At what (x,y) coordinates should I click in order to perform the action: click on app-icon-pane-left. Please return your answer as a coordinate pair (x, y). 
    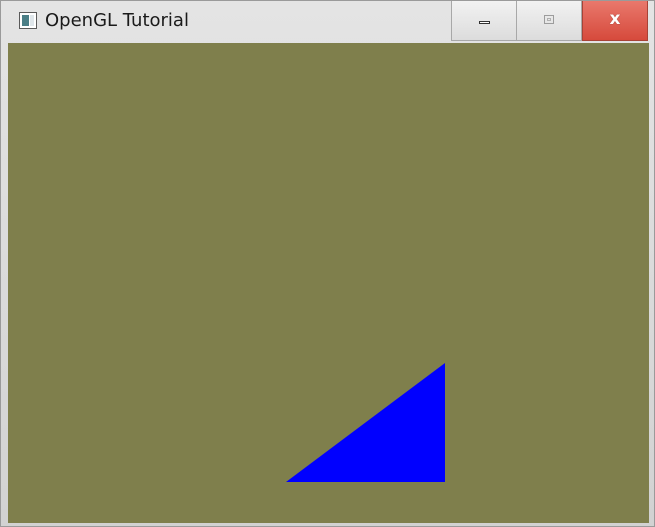
    Looking at the image, I should click on (25, 20).